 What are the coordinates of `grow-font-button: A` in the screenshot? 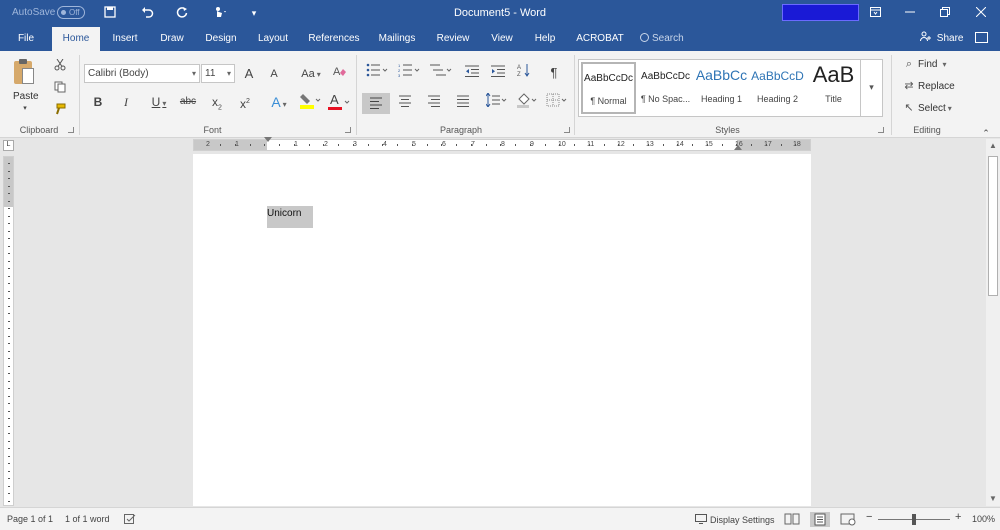 It's located at (249, 74).